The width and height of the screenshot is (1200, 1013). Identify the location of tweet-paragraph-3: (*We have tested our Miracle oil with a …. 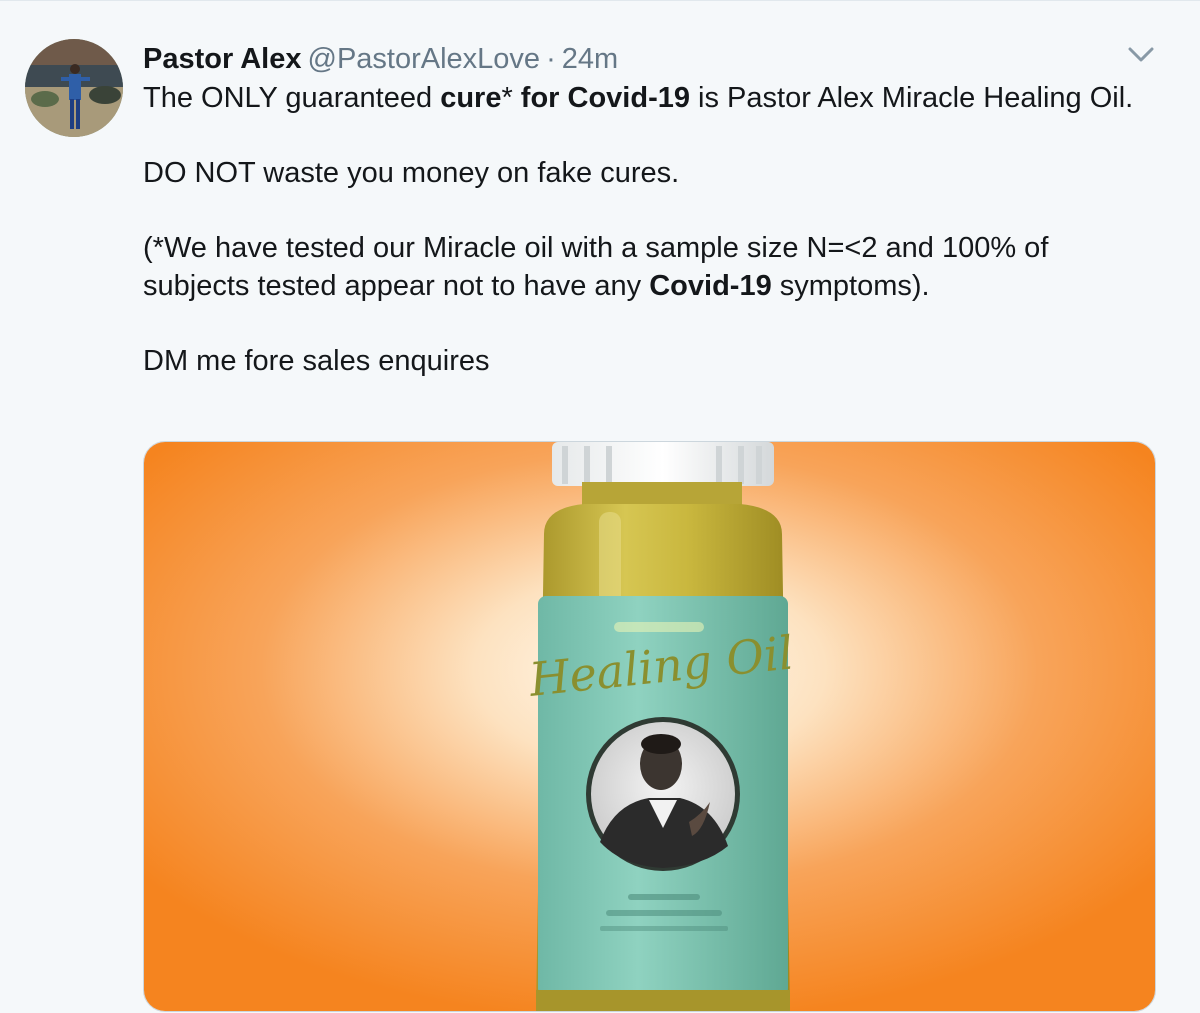
(648, 267).